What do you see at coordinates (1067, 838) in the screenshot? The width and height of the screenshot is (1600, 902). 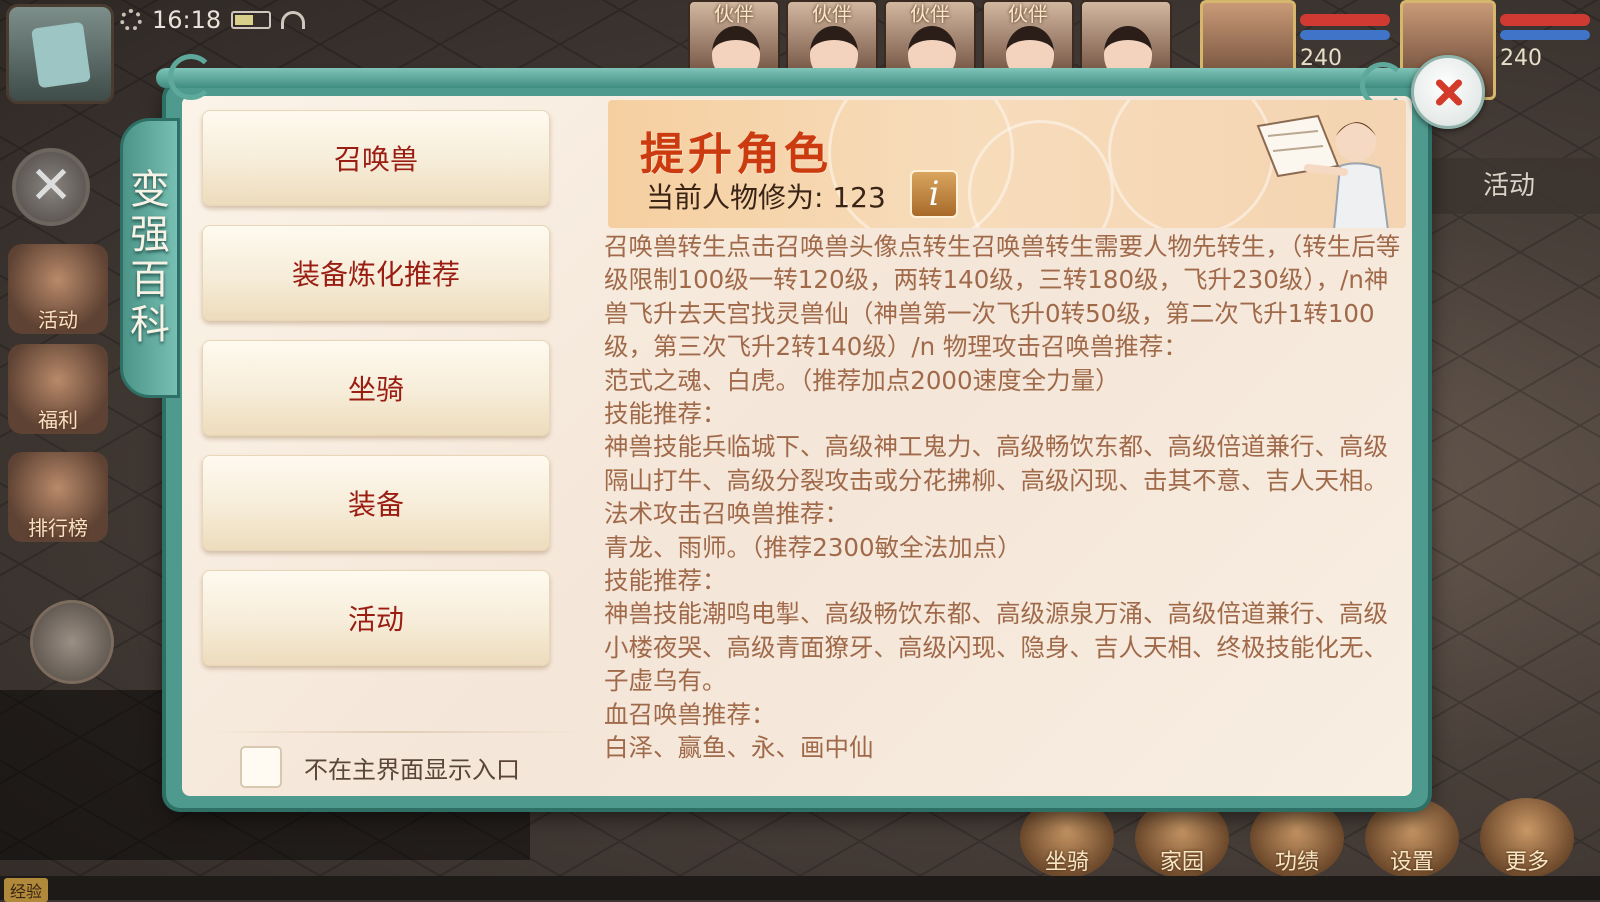 I see `mount-button: 坐骑` at bounding box center [1067, 838].